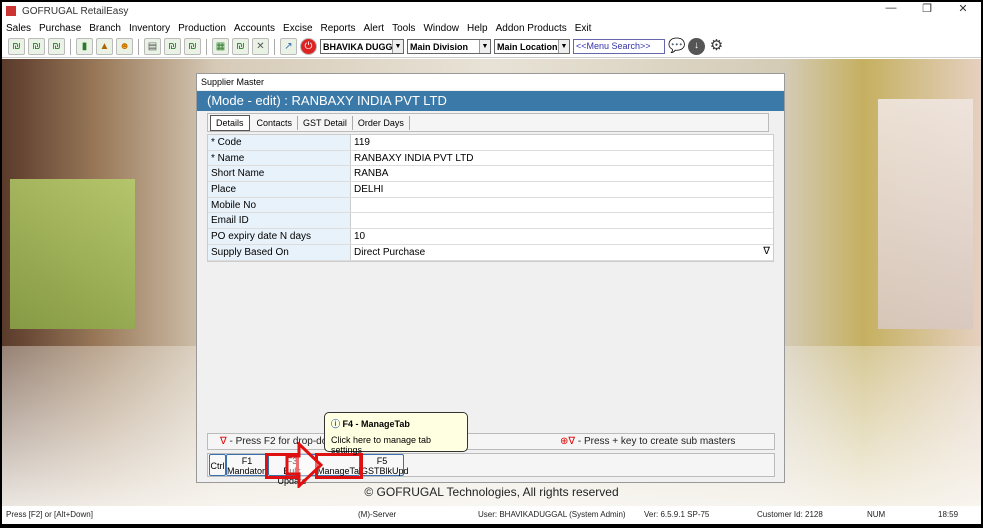 The width and height of the screenshot is (983, 528). What do you see at coordinates (297, 28) in the screenshot?
I see `menu-excise: Excise` at bounding box center [297, 28].